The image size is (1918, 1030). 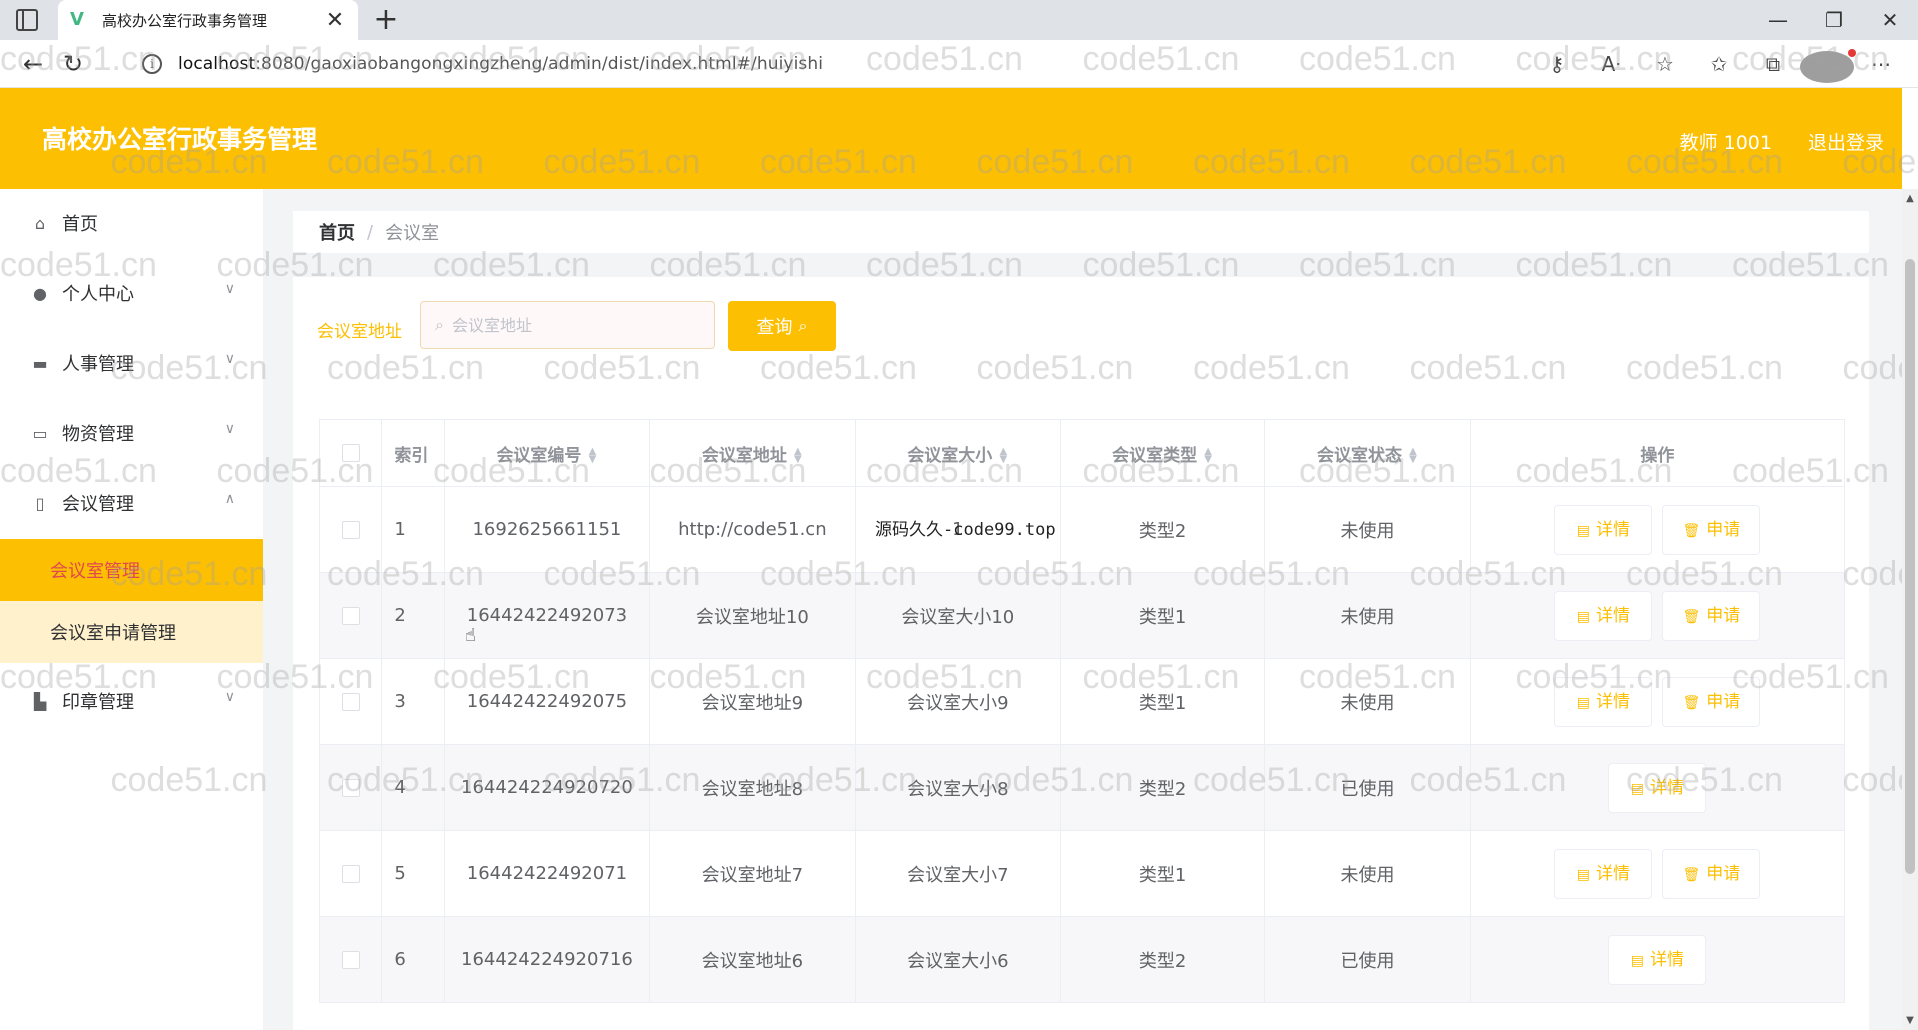 What do you see at coordinates (131, 293) in the screenshot?
I see `sidebar-item-personal-center: ● 个人中心 ∨` at bounding box center [131, 293].